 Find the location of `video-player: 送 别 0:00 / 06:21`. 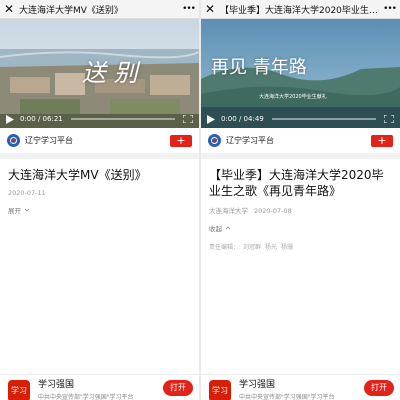

video-player: 送 别 0:00 / 06:21 is located at coordinates (99, 73).